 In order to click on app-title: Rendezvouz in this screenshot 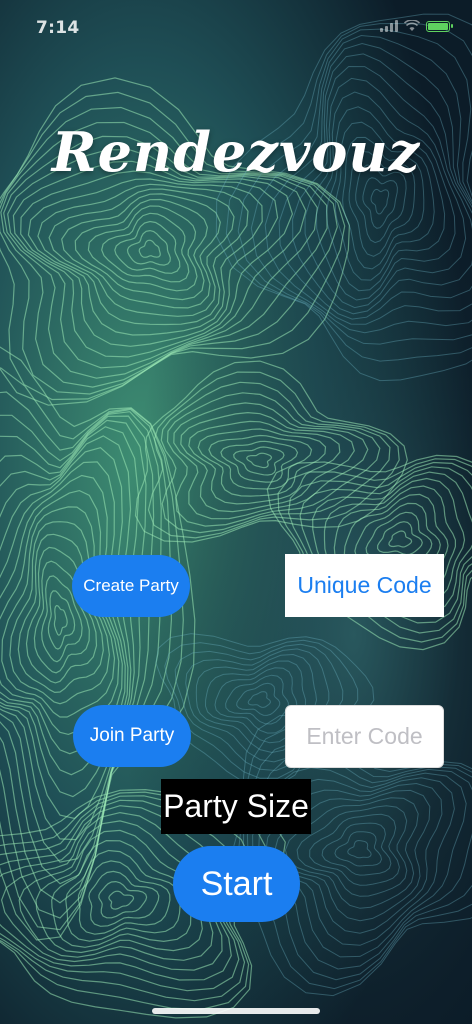, I will do `click(236, 152)`.